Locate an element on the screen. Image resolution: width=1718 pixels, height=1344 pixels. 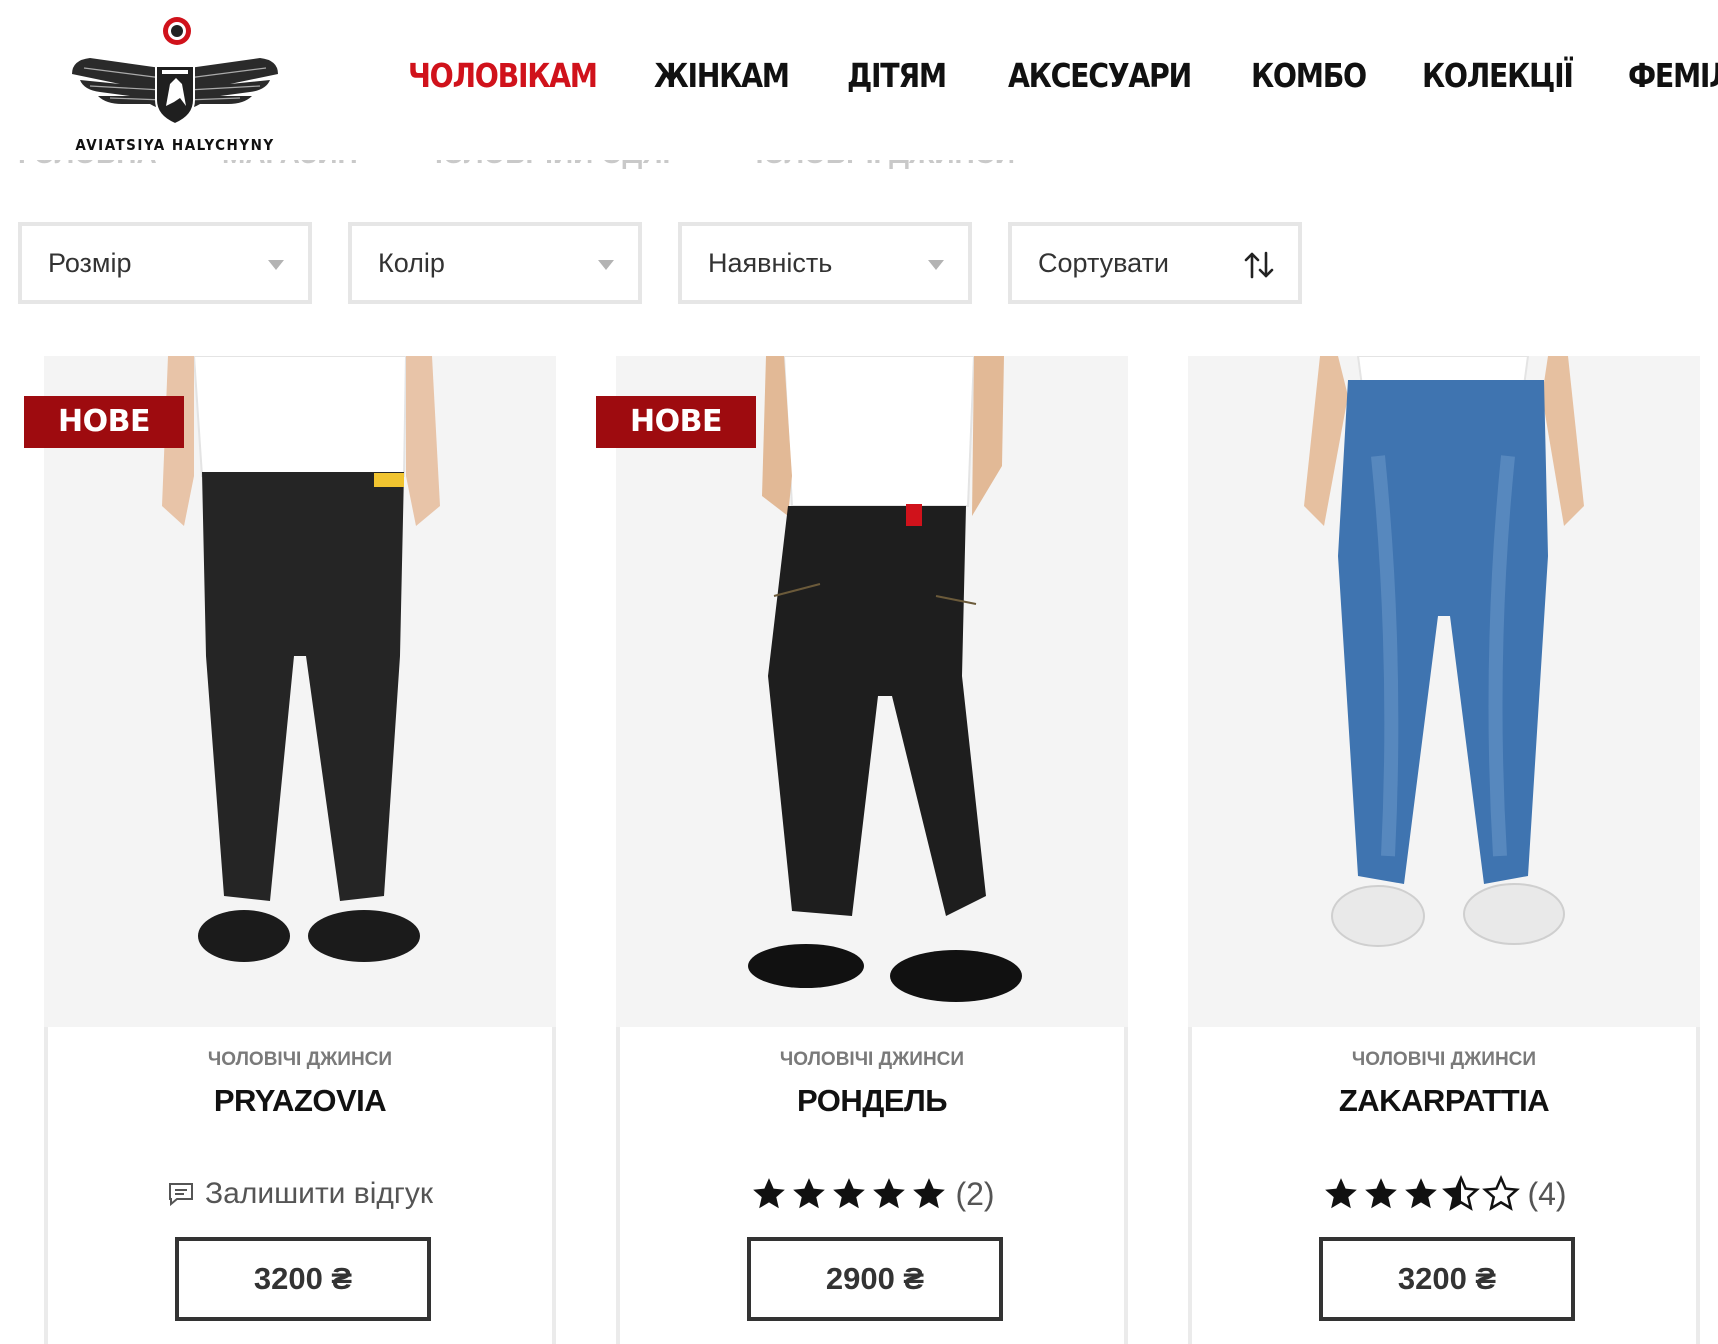
rating-row: (4) is located at coordinates (1444, 1194).